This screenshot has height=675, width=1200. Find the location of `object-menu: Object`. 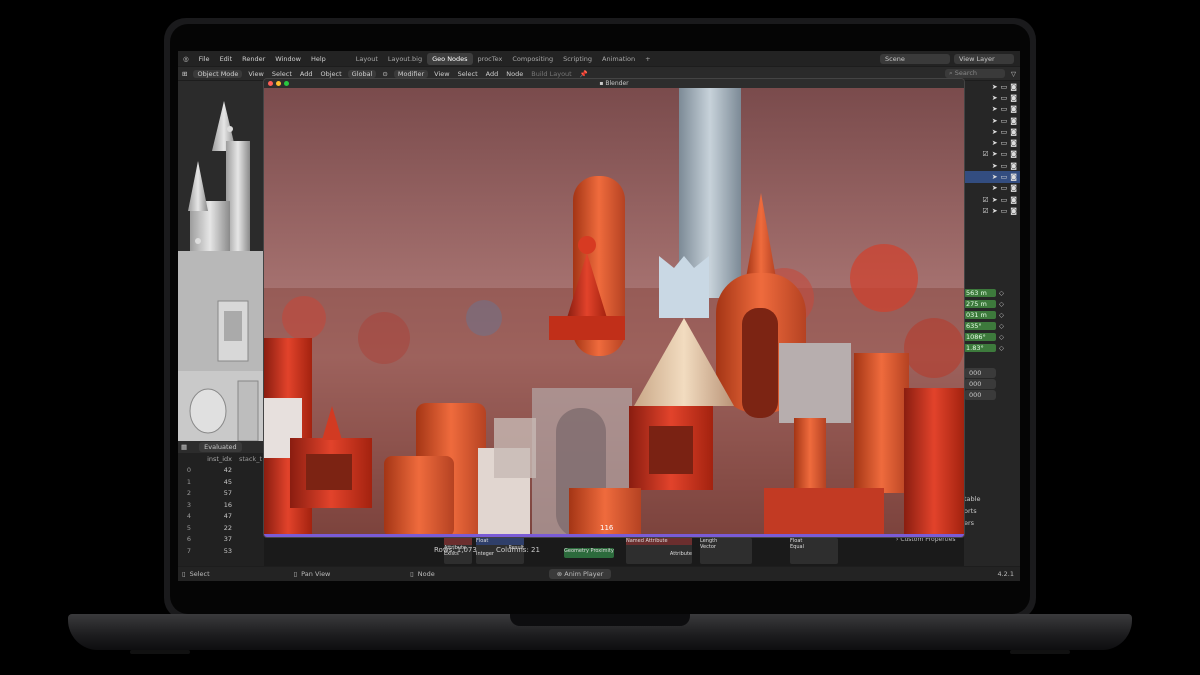

object-menu: Object is located at coordinates (331, 74).